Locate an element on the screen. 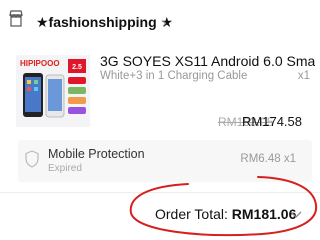 The height and width of the screenshot is (240, 320). shop-chevron-icon: › is located at coordinates (164, 22).